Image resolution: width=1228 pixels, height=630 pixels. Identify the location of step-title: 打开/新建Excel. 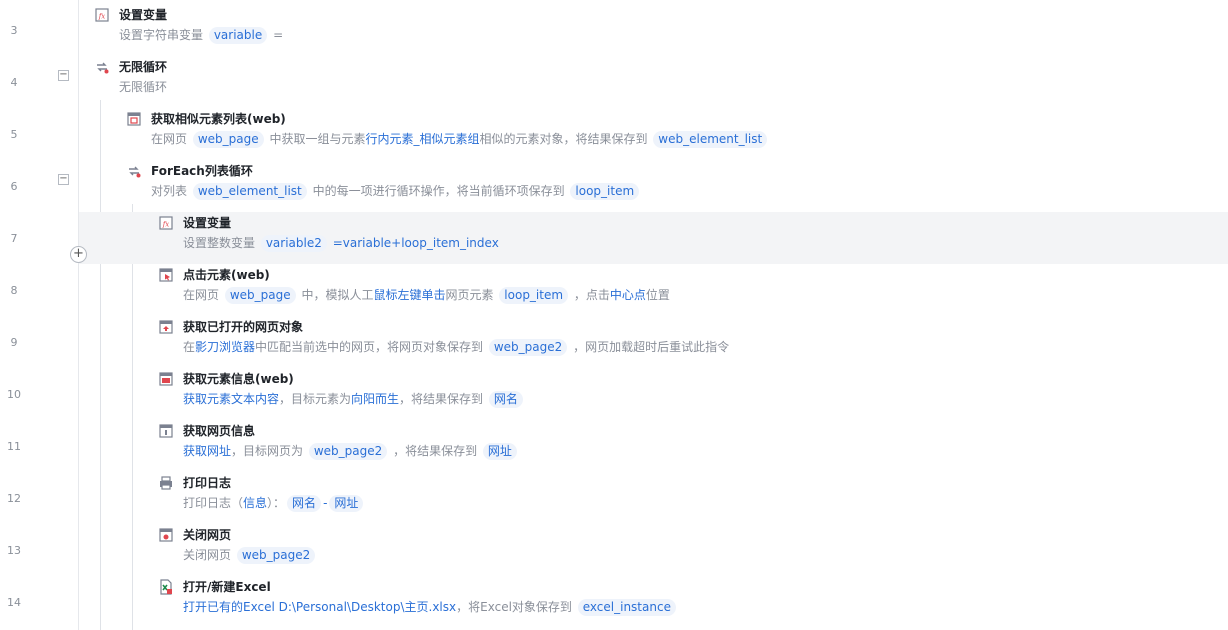
(227, 587).